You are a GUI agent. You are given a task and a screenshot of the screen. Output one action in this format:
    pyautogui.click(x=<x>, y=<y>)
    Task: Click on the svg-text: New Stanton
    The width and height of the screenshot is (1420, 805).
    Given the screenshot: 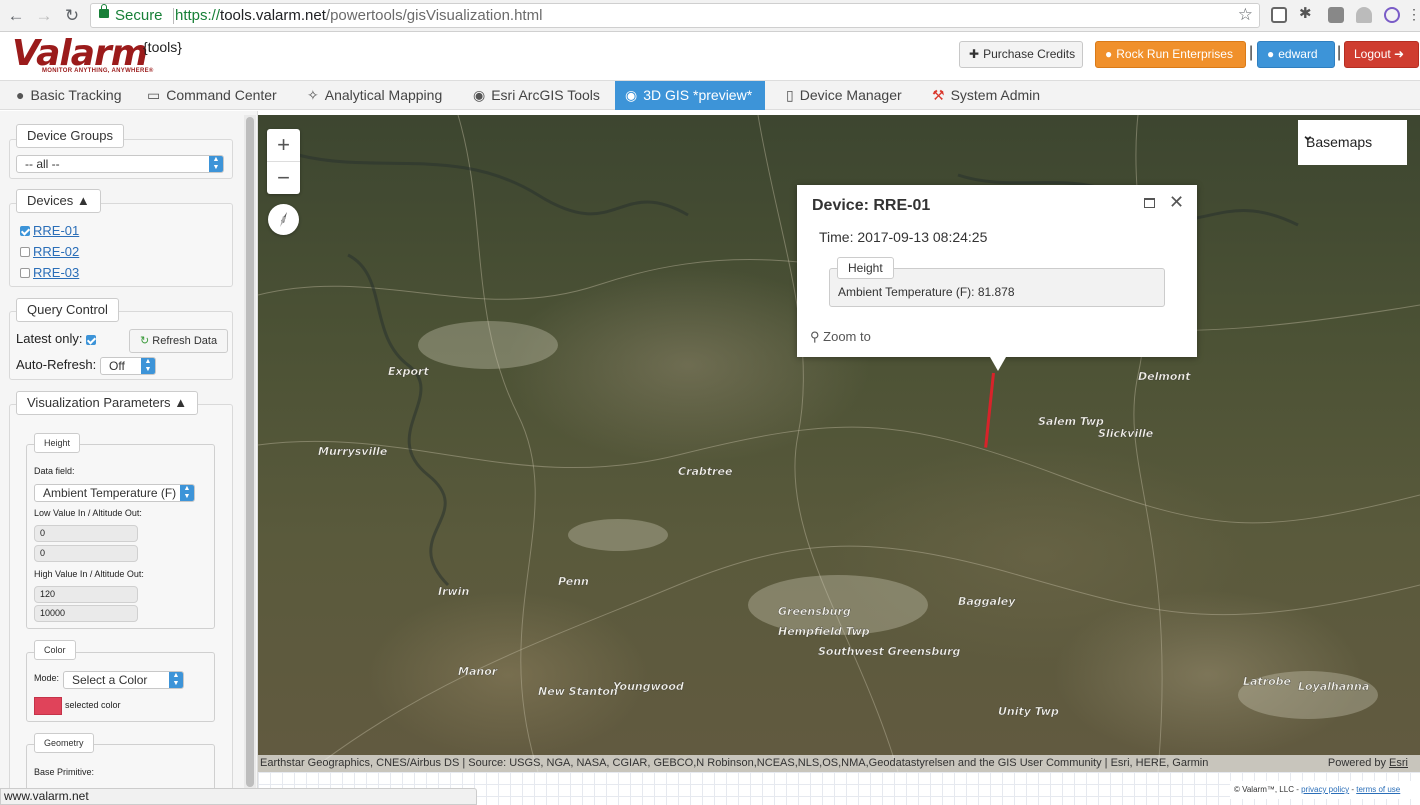 What is the action you would take?
    pyautogui.click(x=578, y=691)
    